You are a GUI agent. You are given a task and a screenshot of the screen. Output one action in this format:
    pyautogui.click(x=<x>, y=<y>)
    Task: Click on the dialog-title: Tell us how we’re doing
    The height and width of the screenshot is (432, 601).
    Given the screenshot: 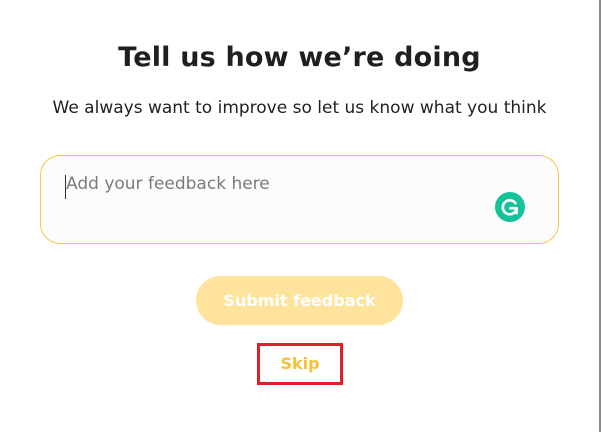 What is the action you would take?
    pyautogui.click(x=299, y=57)
    